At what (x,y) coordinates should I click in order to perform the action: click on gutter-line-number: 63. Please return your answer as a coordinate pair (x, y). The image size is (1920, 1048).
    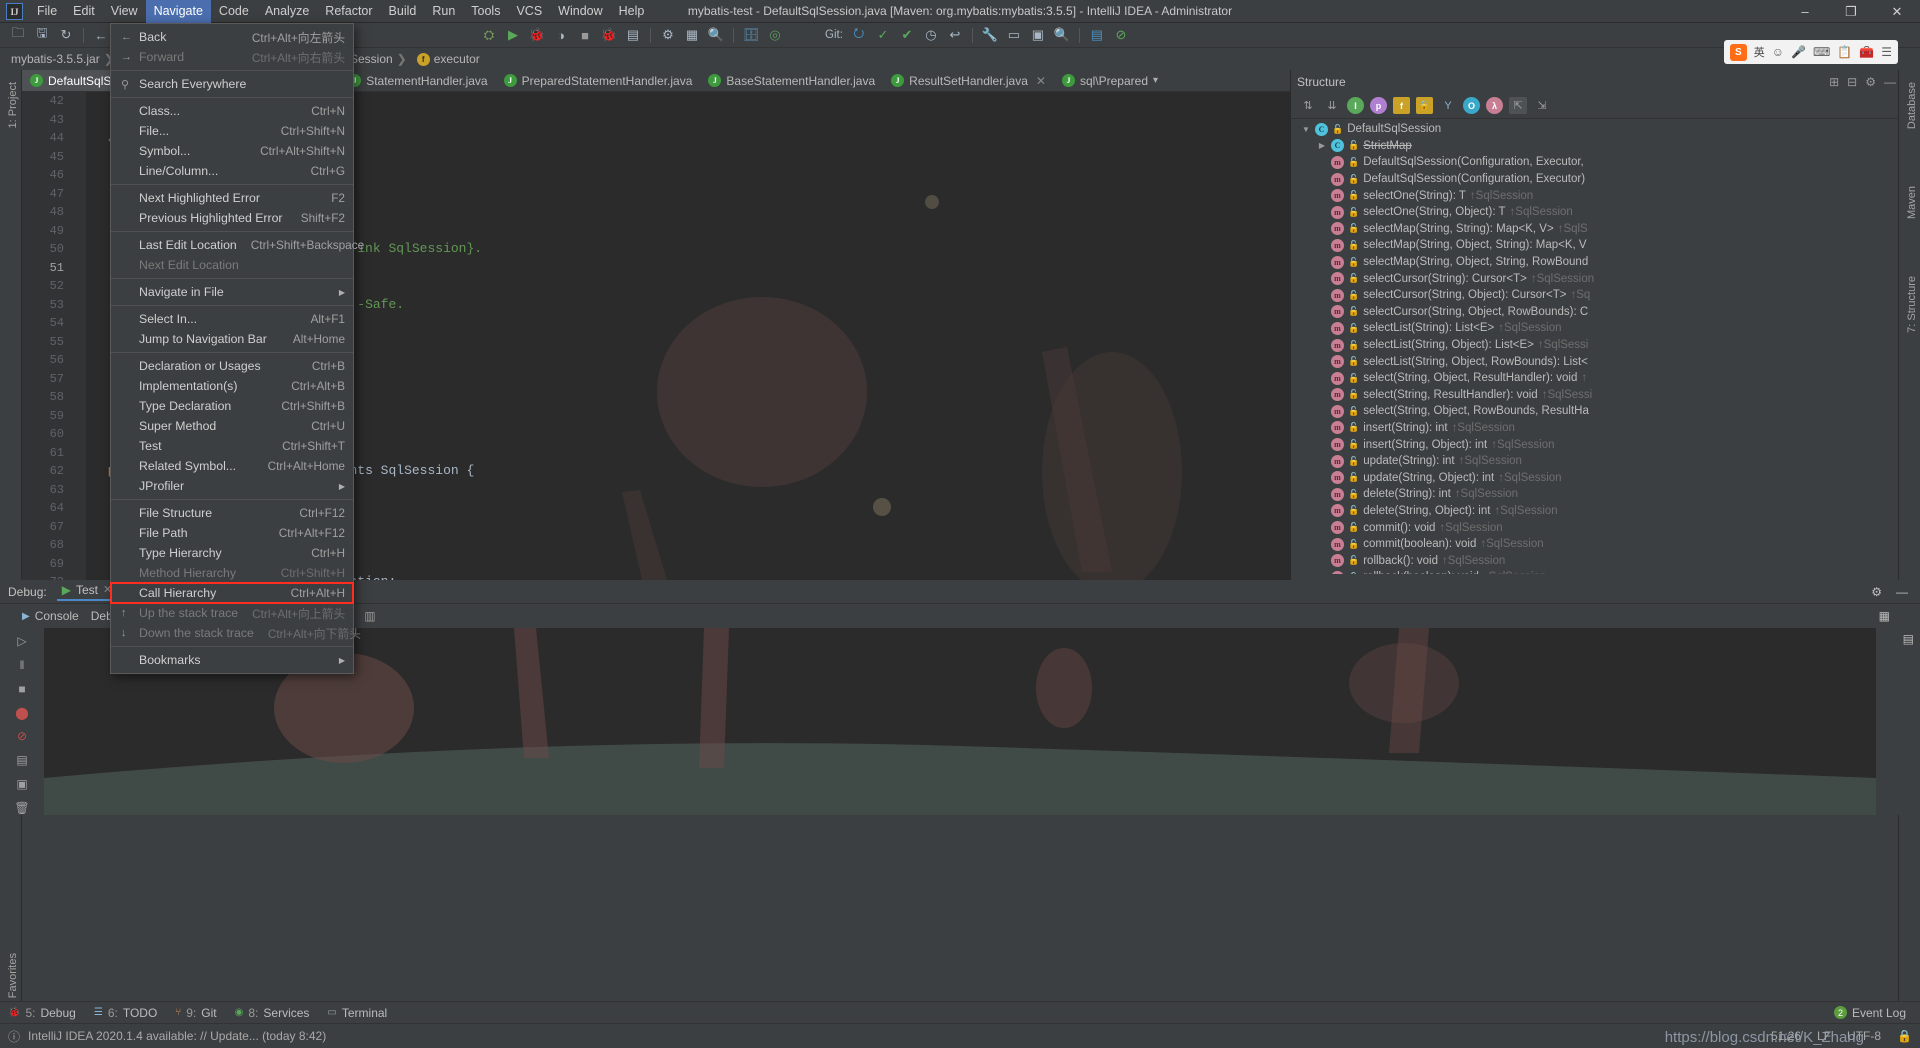
    Looking at the image, I should click on (54, 490).